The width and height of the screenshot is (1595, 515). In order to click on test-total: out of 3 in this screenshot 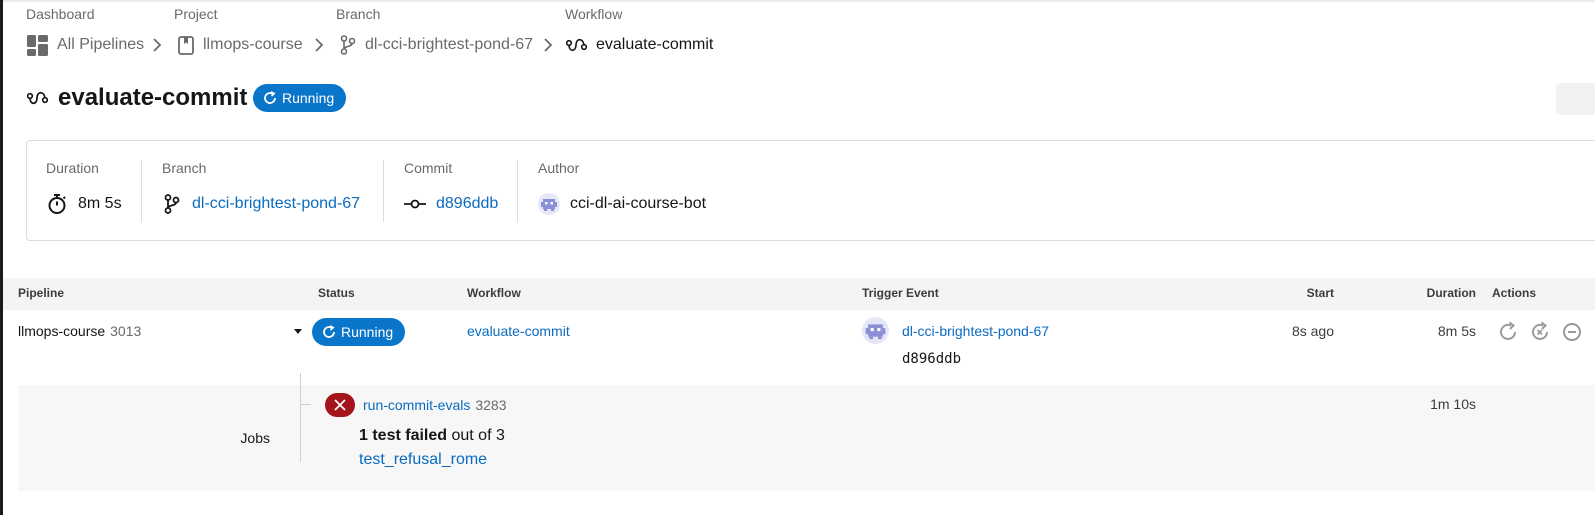, I will do `click(478, 435)`.